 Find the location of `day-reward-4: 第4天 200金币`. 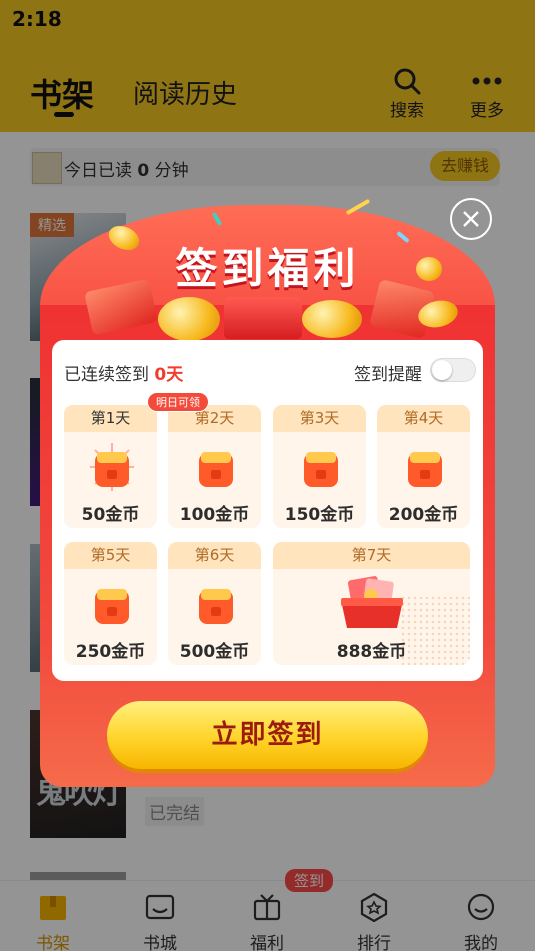

day-reward-4: 第4天 200金币 is located at coordinates (423, 466).